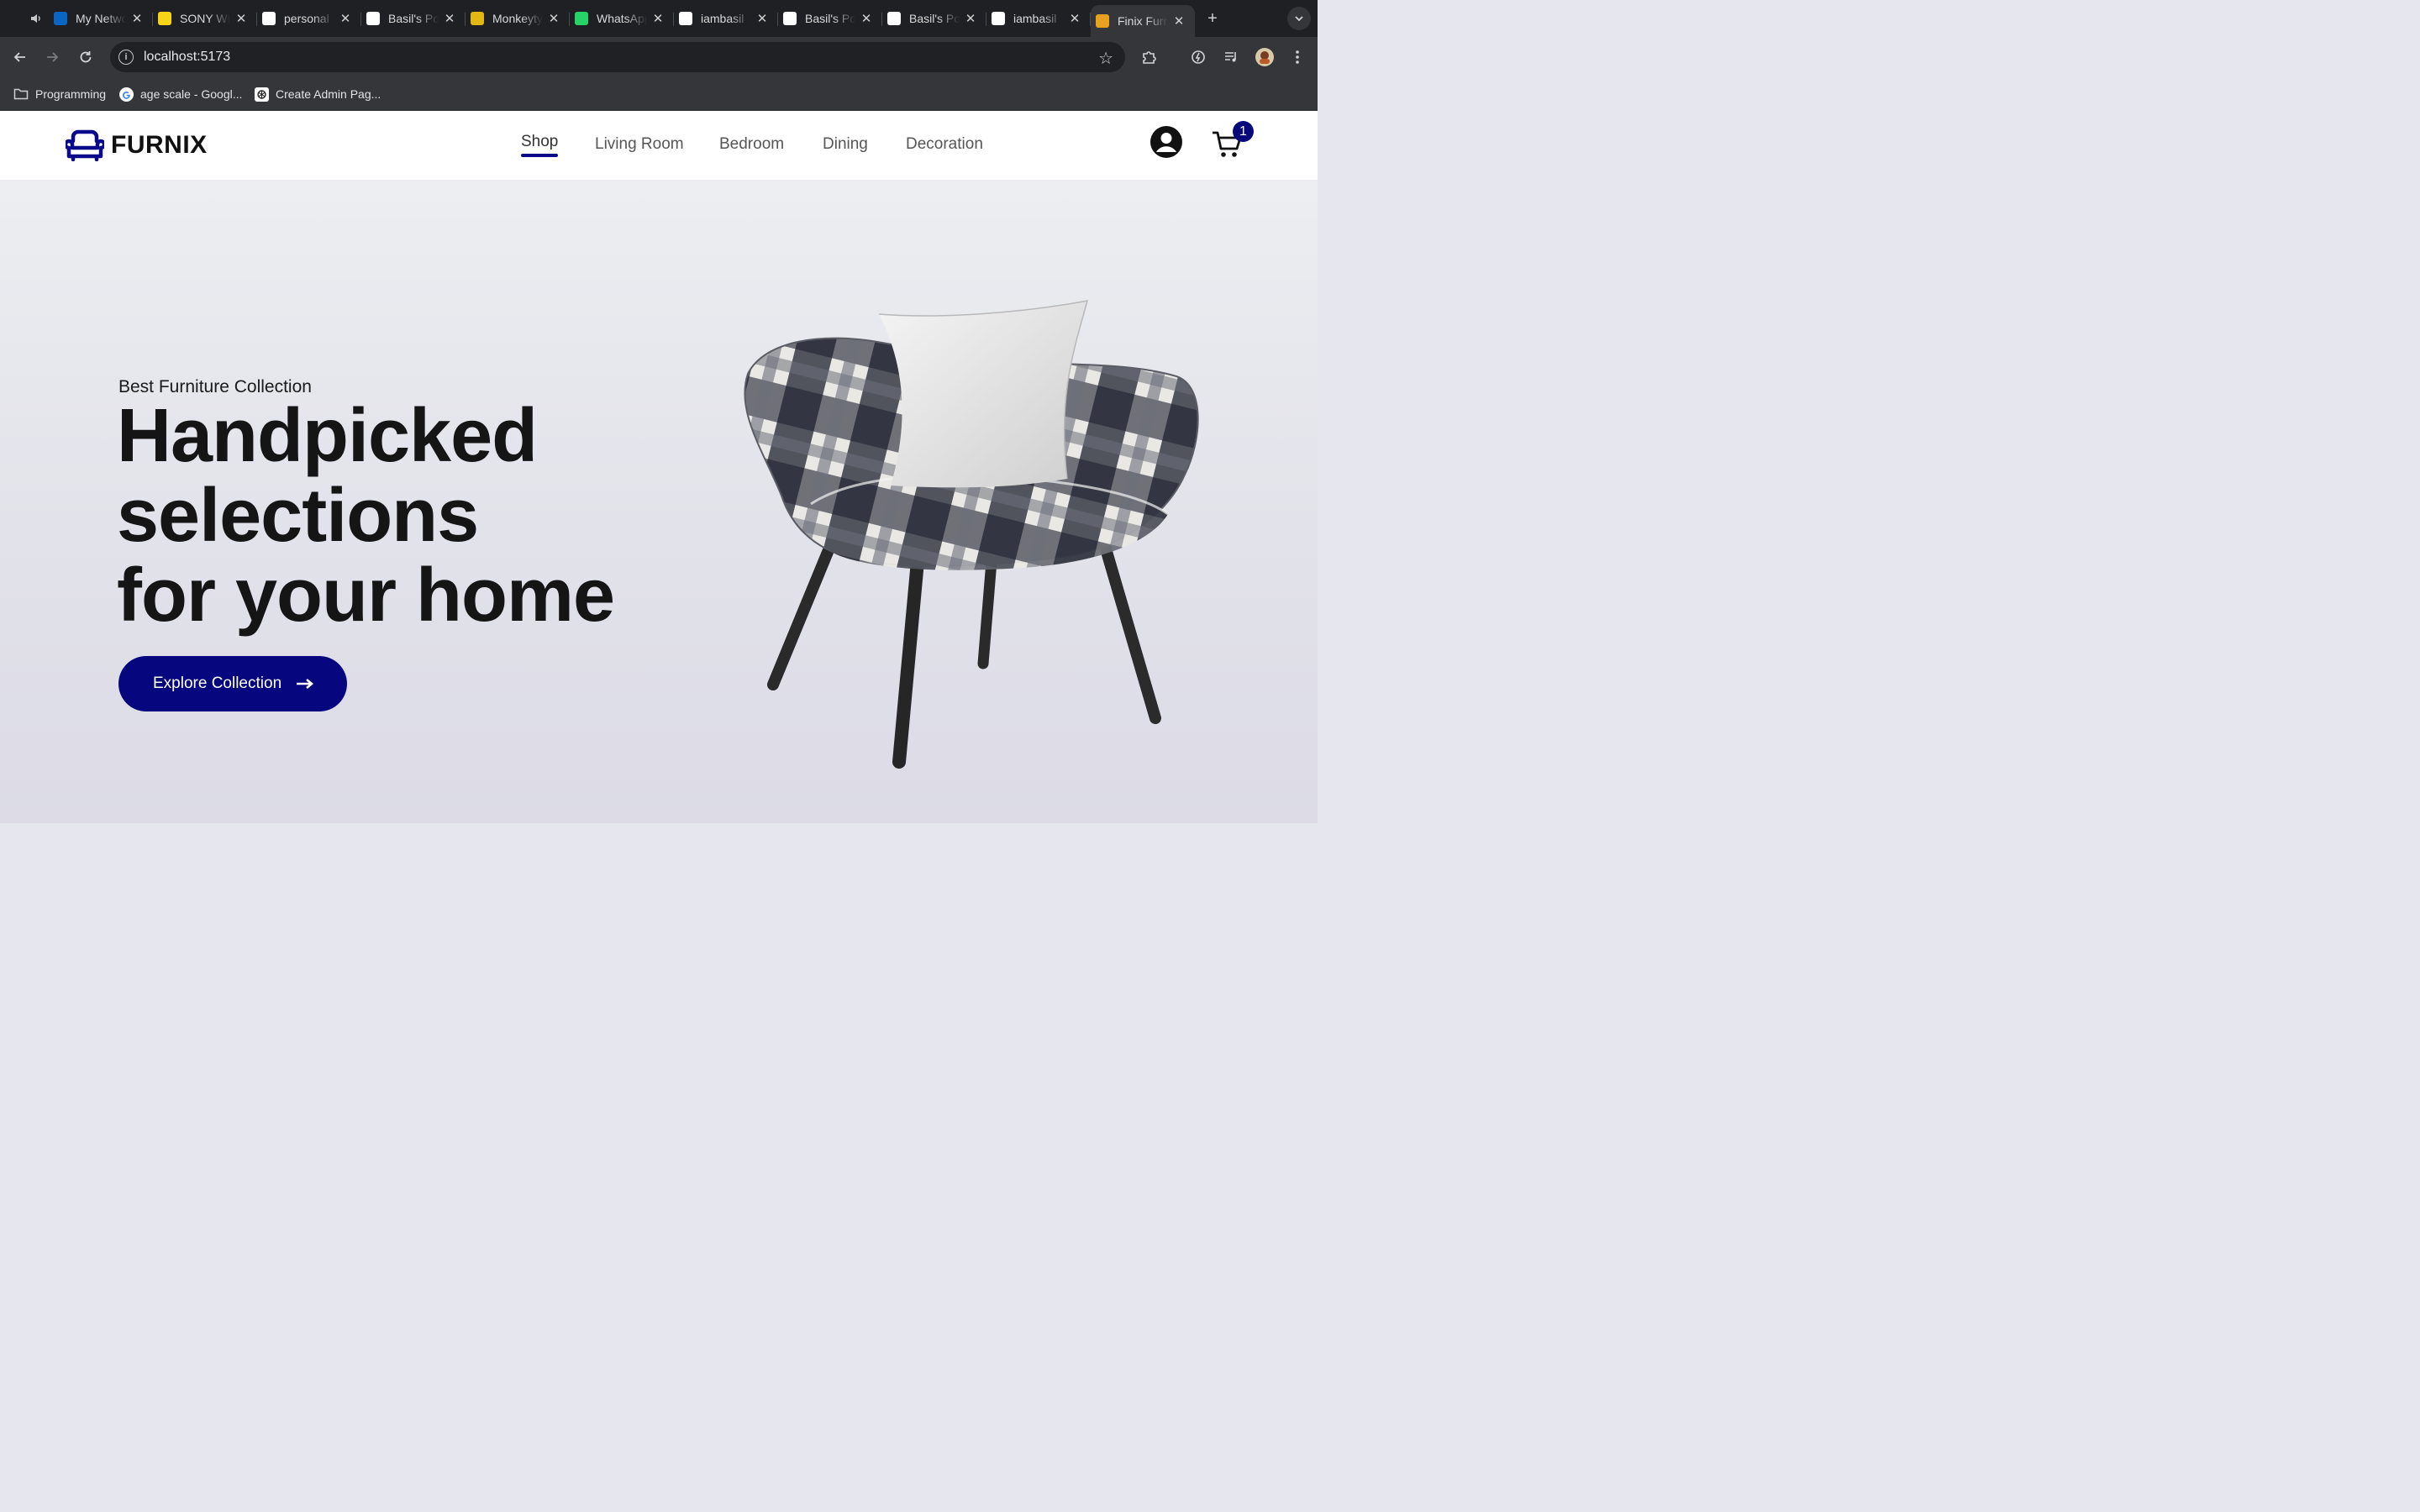 The image size is (2420, 1512). I want to click on nav-dining: Dining, so click(845, 144).